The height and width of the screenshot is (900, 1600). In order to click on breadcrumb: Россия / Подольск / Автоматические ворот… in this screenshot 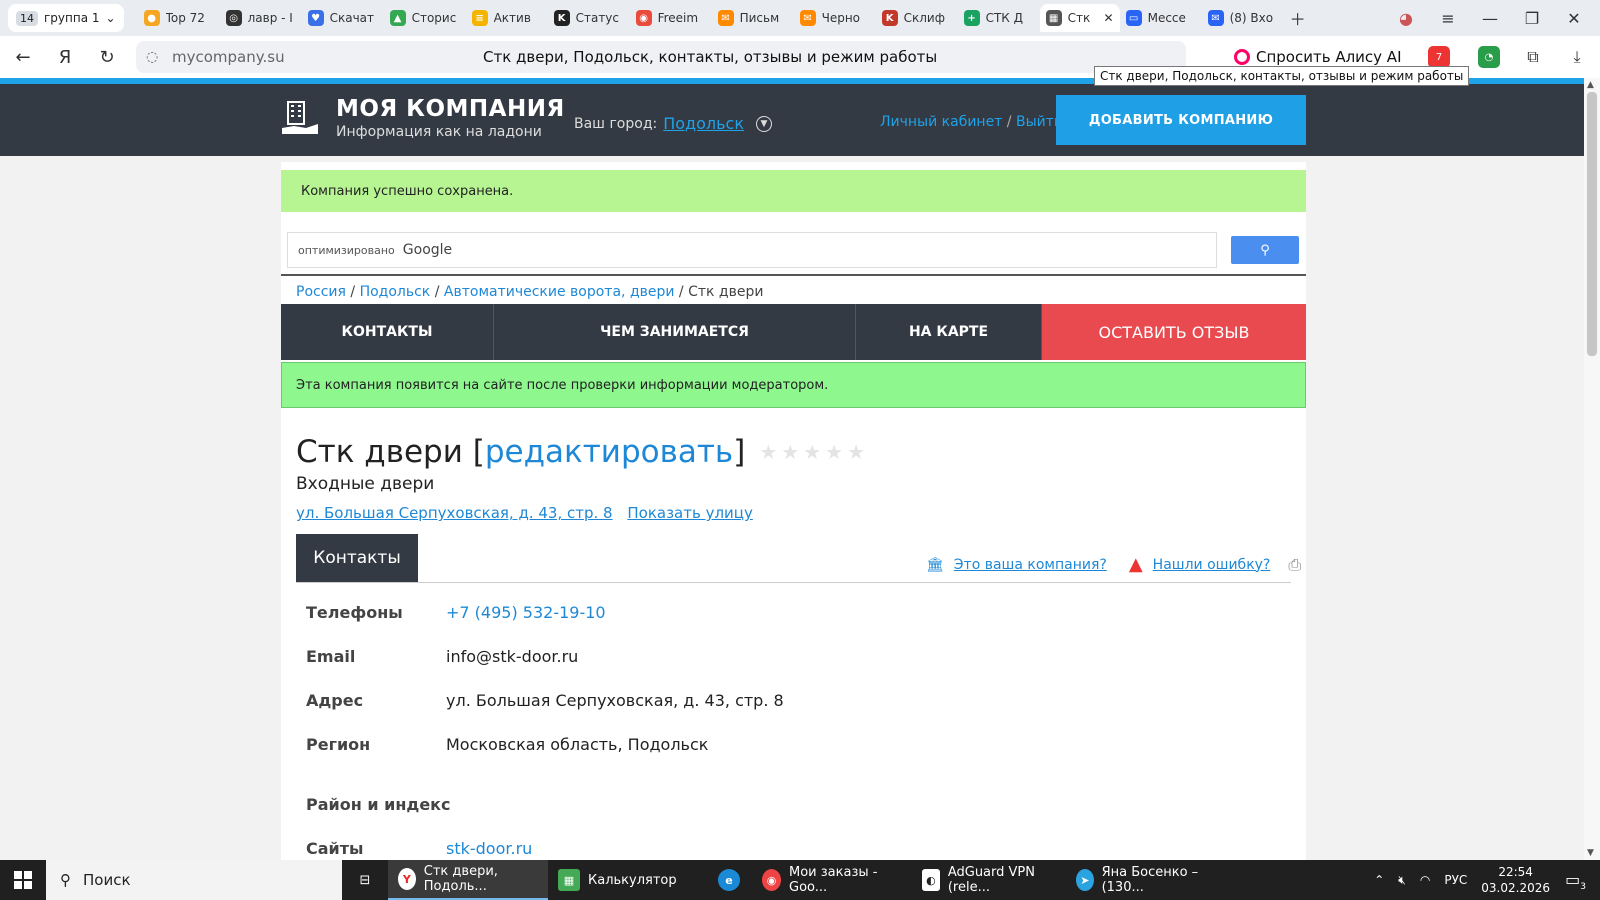, I will do `click(530, 292)`.